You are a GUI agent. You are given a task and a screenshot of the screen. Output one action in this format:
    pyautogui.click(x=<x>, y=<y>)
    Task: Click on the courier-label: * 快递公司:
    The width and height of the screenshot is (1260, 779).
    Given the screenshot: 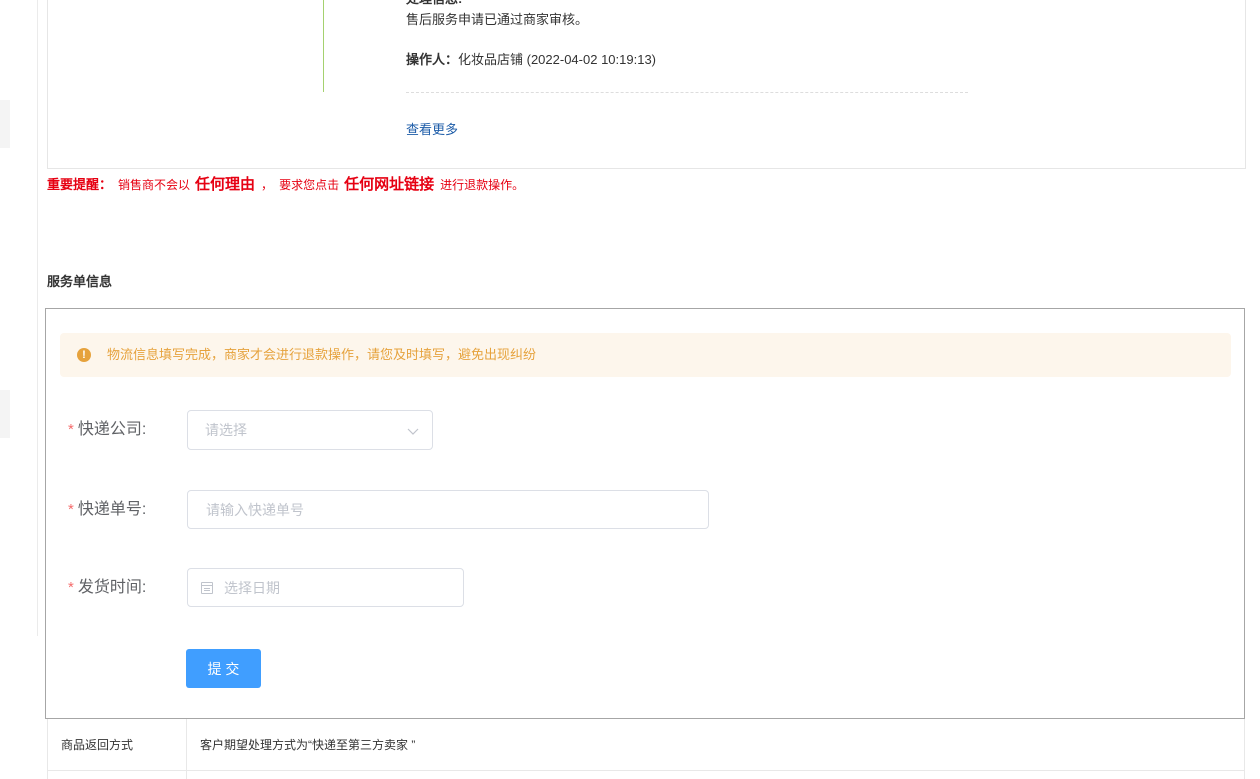 What is the action you would take?
    pyautogui.click(x=107, y=430)
    